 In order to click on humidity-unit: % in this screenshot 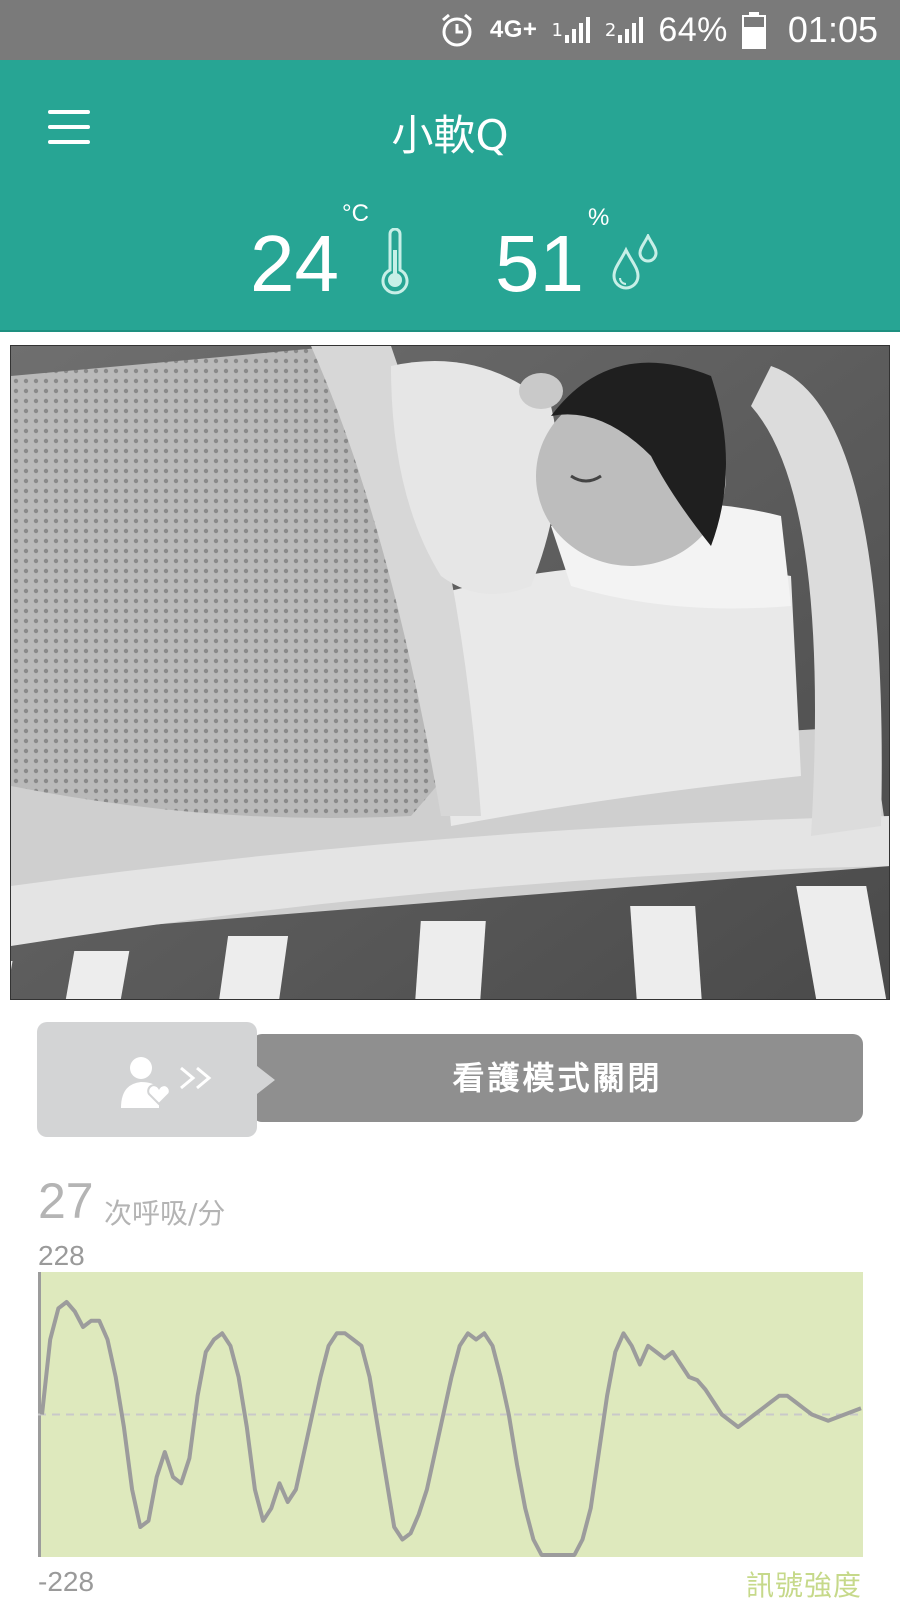, I will do `click(599, 217)`.